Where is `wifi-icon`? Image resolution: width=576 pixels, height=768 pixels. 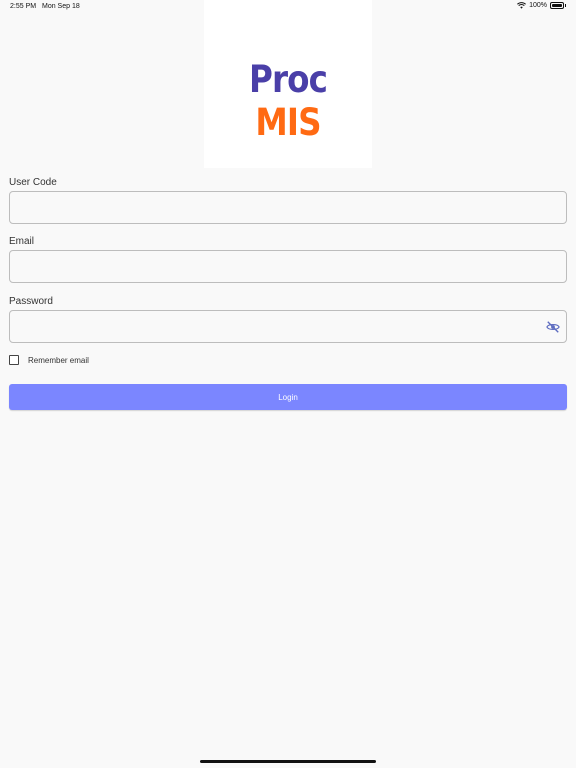
wifi-icon is located at coordinates (522, 5).